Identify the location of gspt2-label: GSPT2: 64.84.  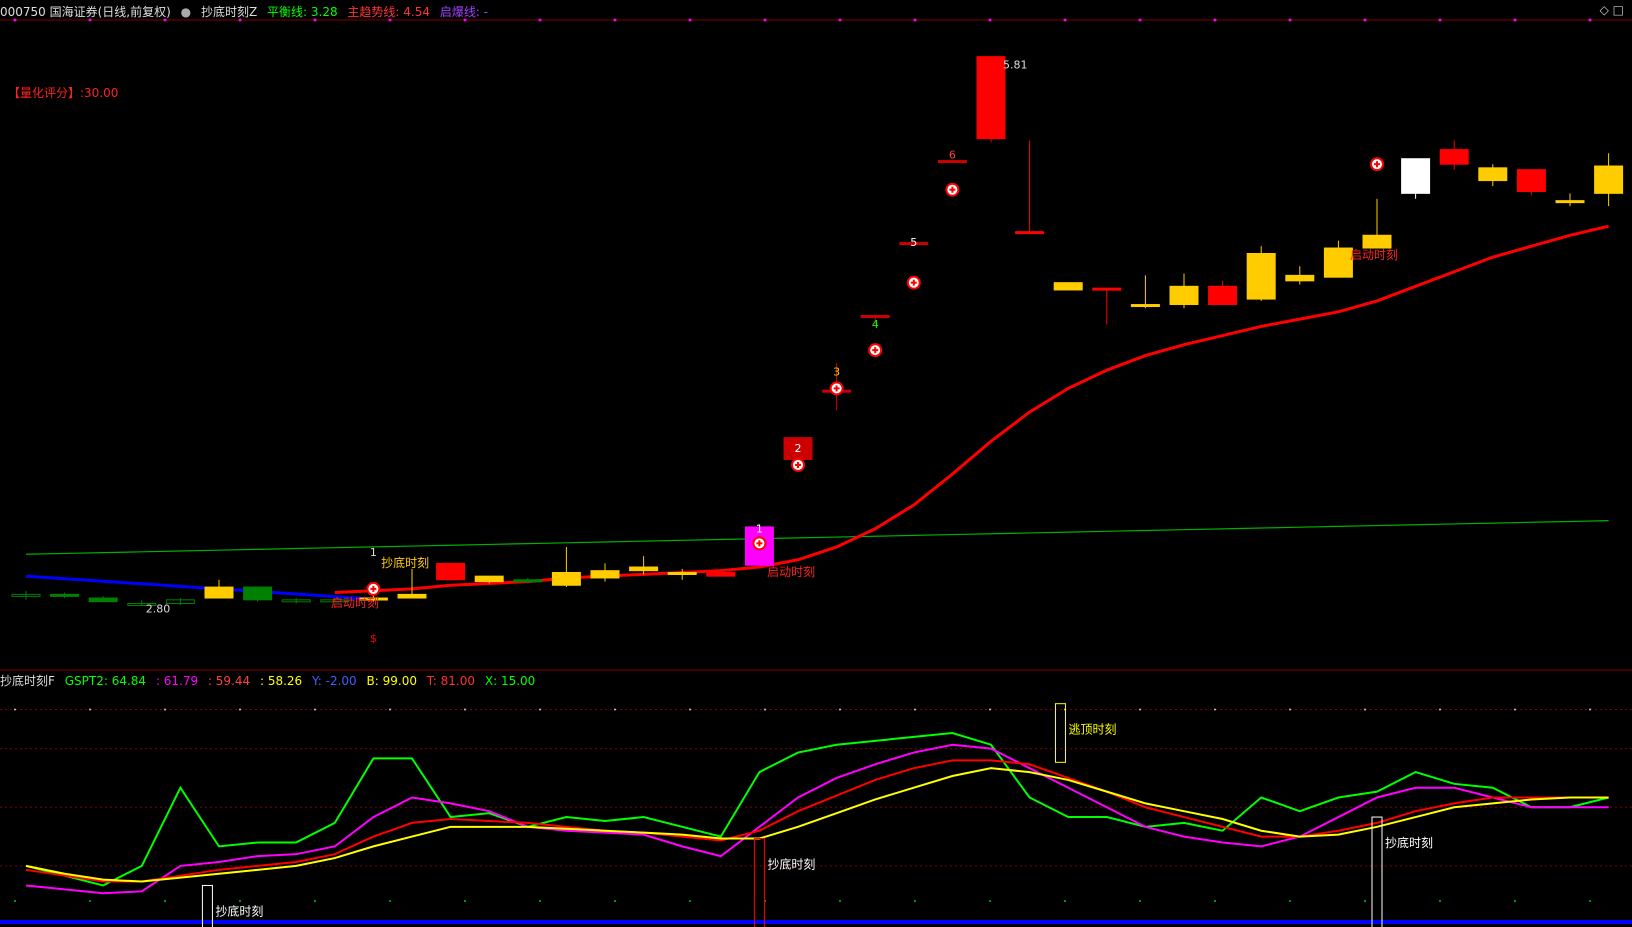
(105, 681).